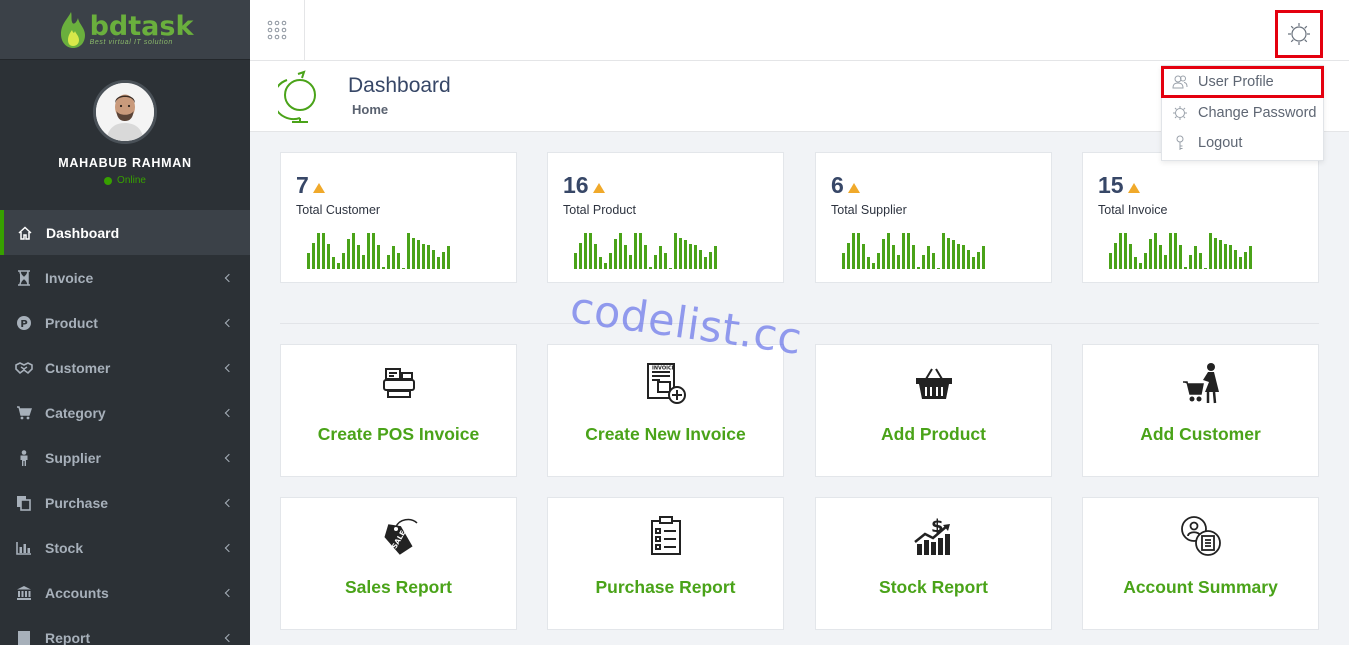  What do you see at coordinates (665, 410) in the screenshot?
I see `tile-create-new-invoice: INVOICE Create New Invoice` at bounding box center [665, 410].